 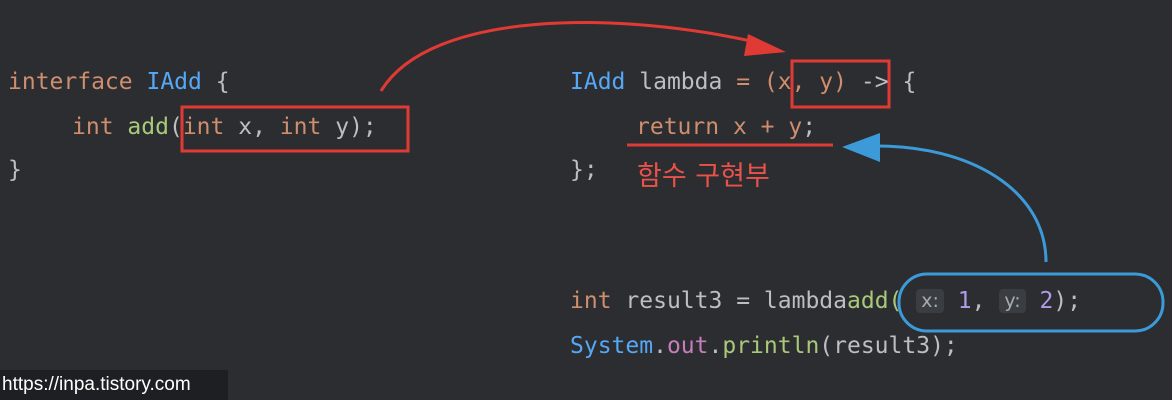 What do you see at coordinates (960, 203) in the screenshot?
I see `blue-arrow-curve` at bounding box center [960, 203].